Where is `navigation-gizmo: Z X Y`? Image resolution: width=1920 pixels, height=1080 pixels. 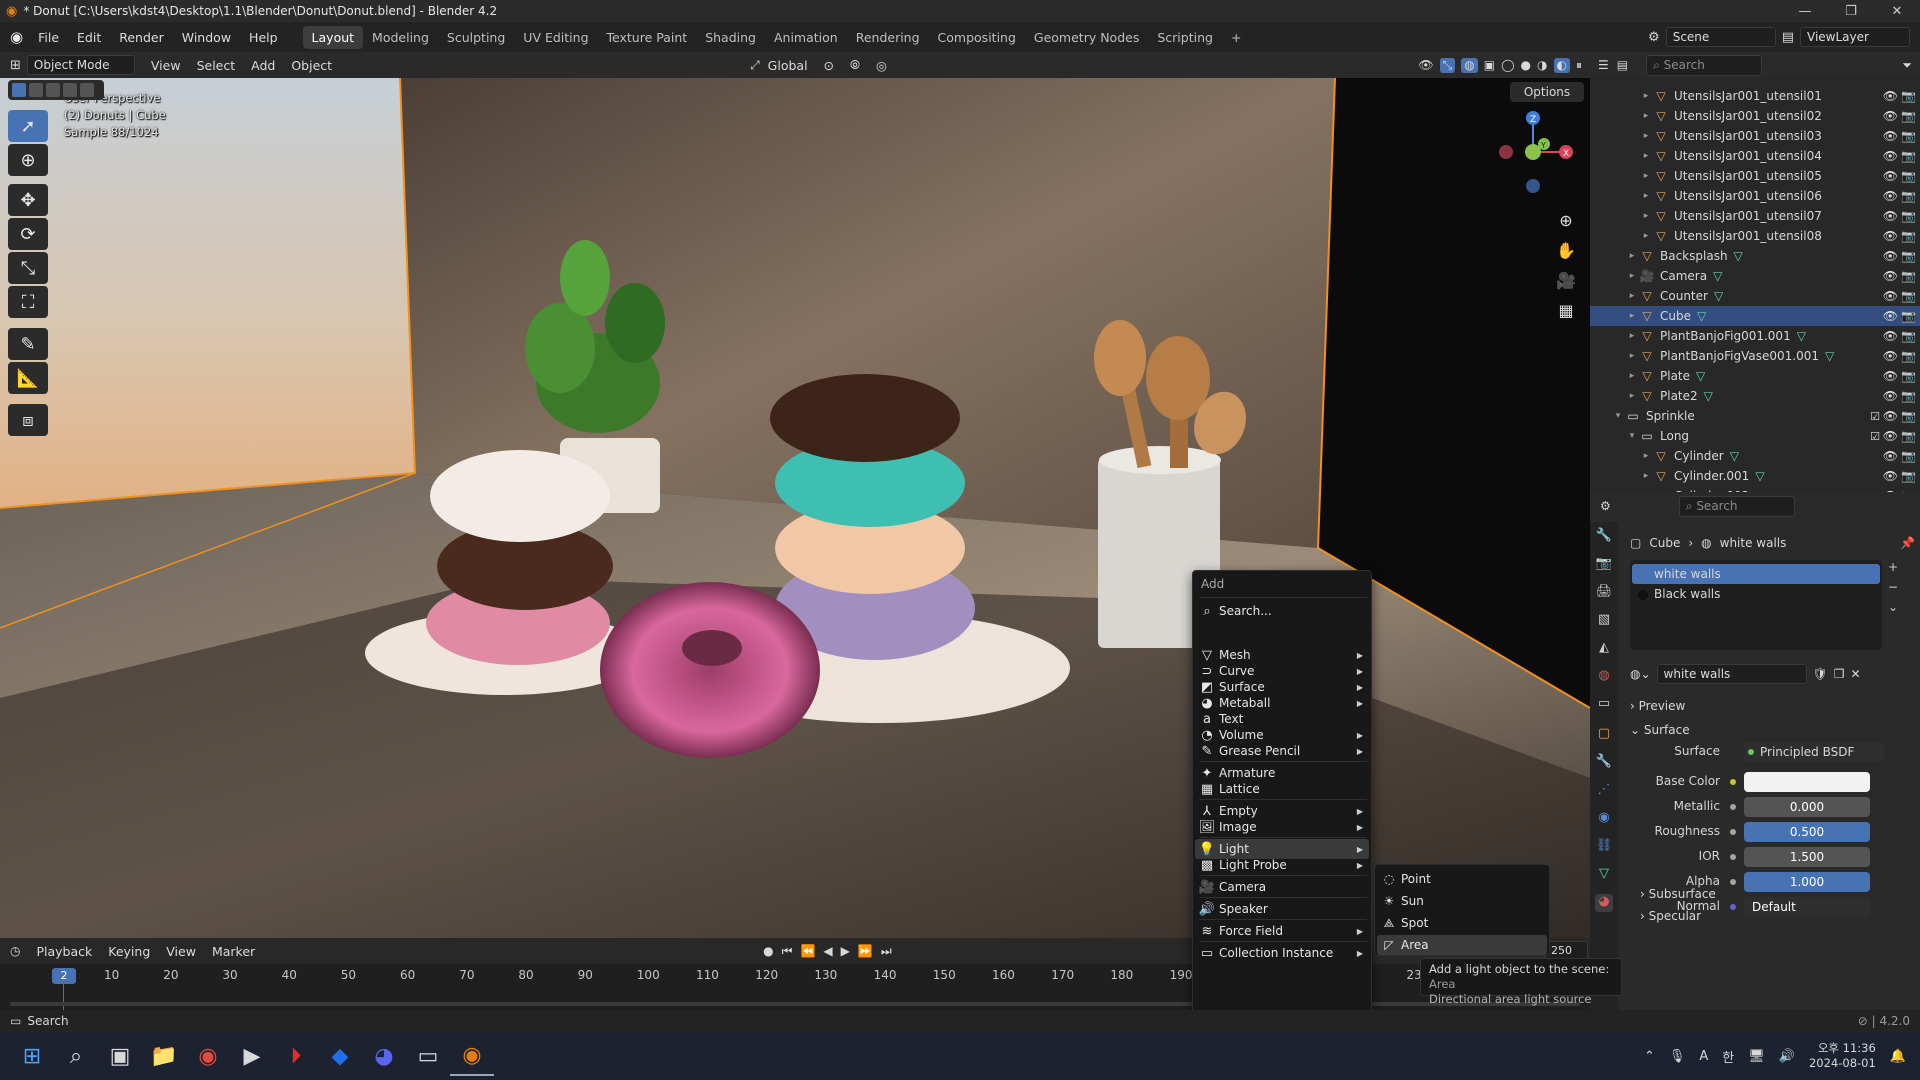
navigation-gizmo: Z X Y is located at coordinates (1533, 151).